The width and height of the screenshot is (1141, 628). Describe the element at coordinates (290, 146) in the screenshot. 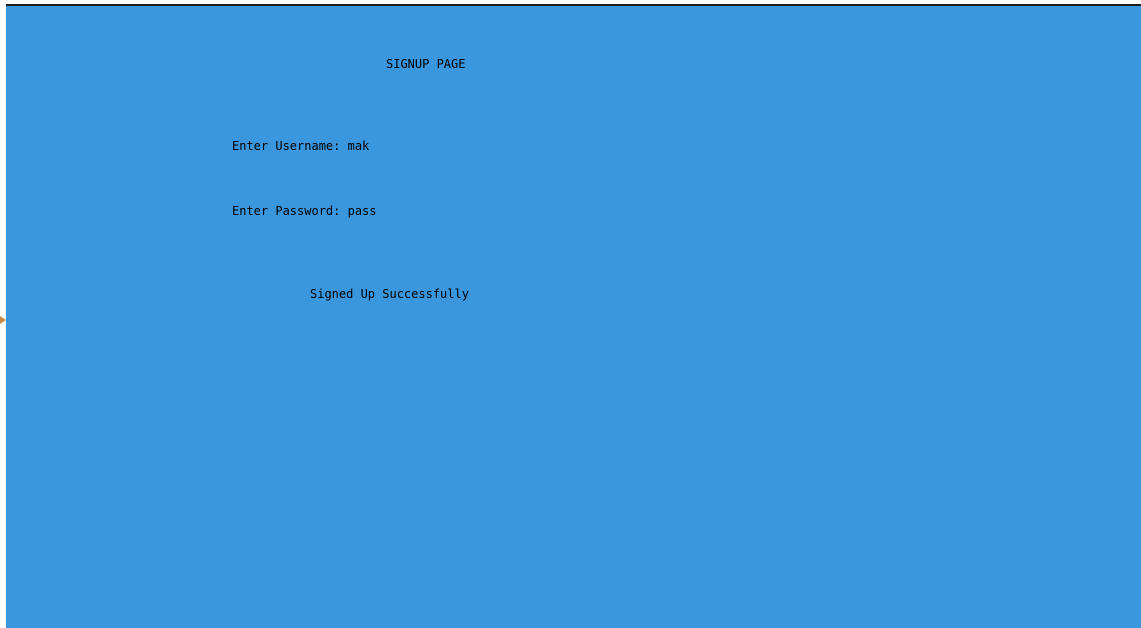

I see `username-prompt: Enter Username:` at that location.